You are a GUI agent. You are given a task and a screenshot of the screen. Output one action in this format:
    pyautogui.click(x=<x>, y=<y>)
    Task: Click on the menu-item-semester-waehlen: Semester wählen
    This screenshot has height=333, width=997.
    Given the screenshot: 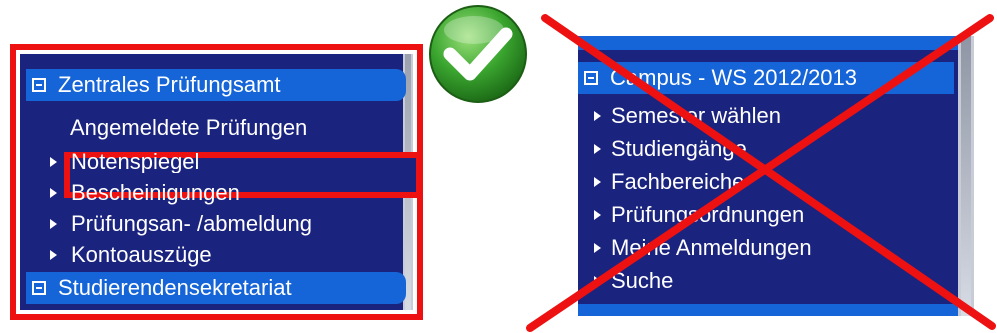 What is the action you would take?
    pyautogui.click(x=687, y=116)
    